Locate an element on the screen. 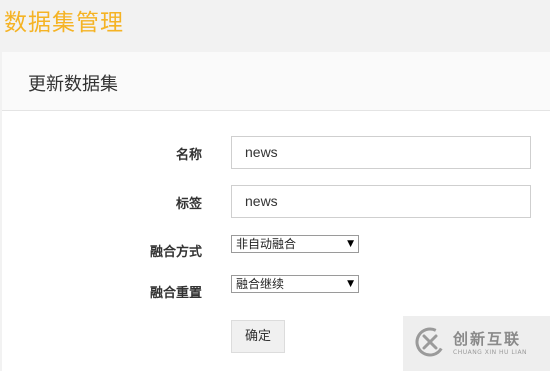  watermark-subtext: CHUANG XIN HU LIAN is located at coordinates (490, 352).